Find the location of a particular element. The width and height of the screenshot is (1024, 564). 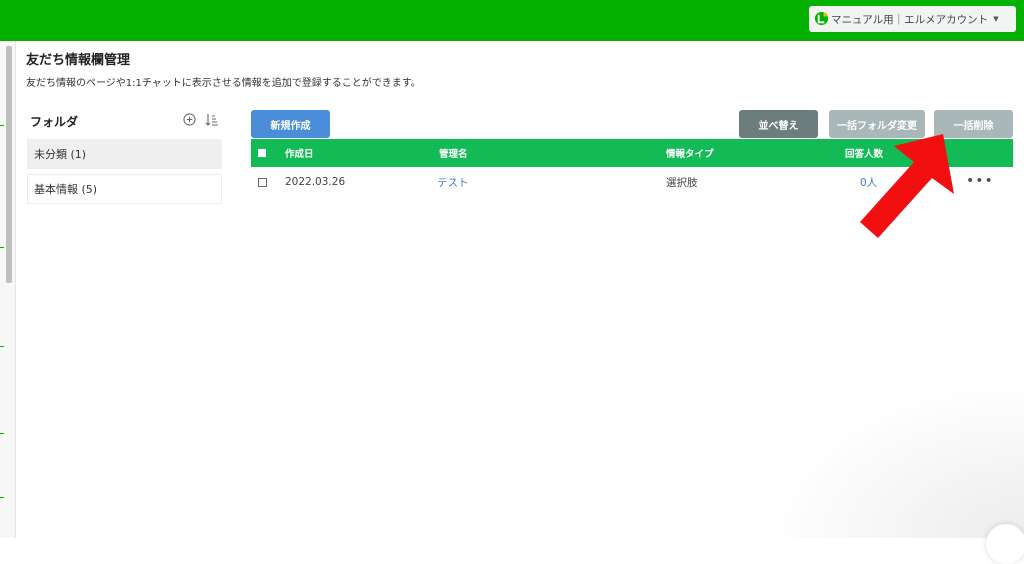

row-type: 選択肢 is located at coordinates (682, 182).